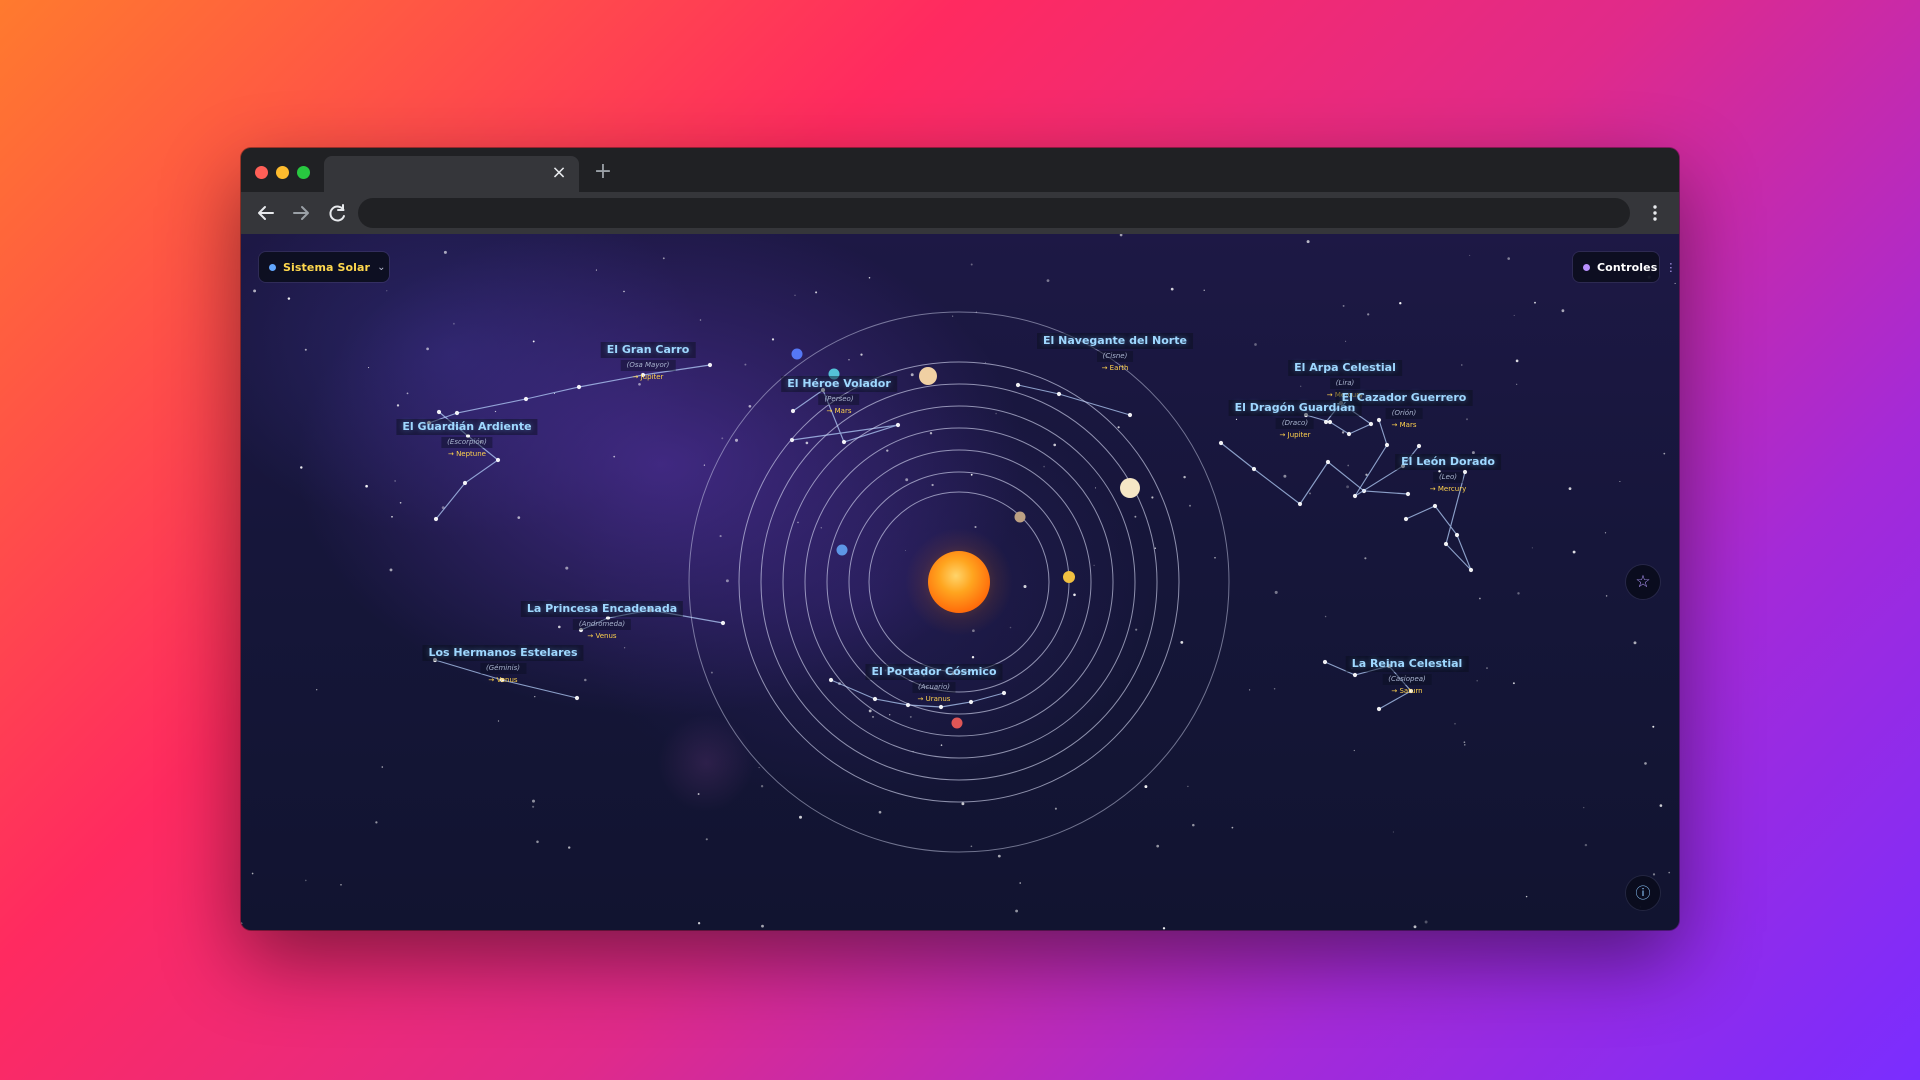 The height and width of the screenshot is (1080, 1920). Describe the element at coordinates (282, 172) in the screenshot. I see `minimize-window-button` at that location.